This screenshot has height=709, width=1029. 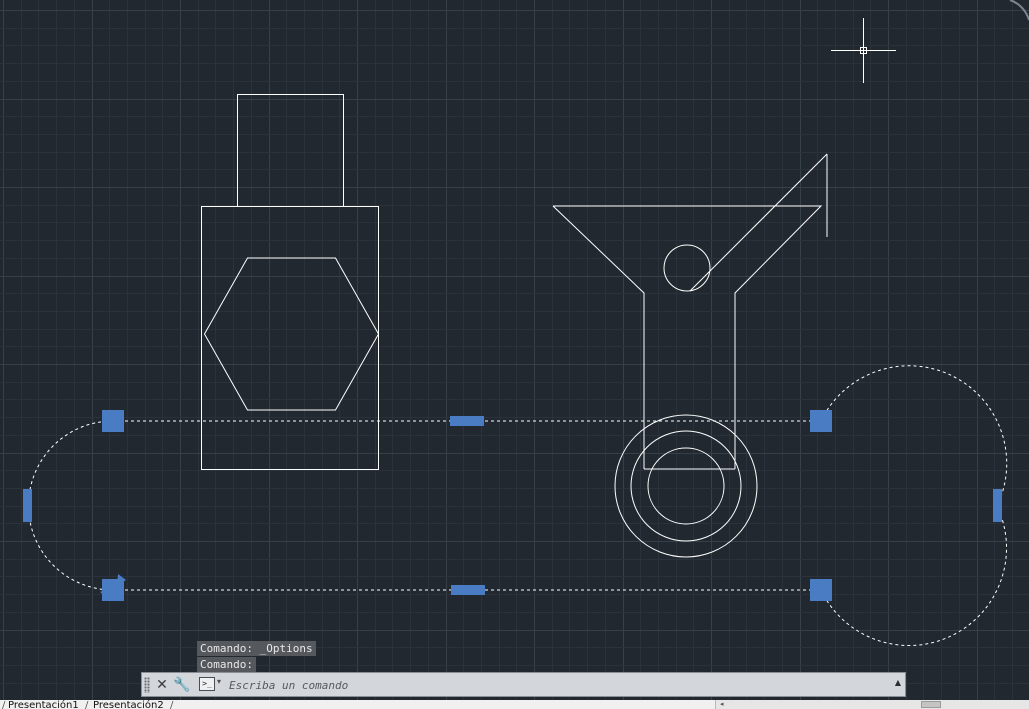 What do you see at coordinates (219, 681) in the screenshot?
I see `chevron-down-icon: ▾` at bounding box center [219, 681].